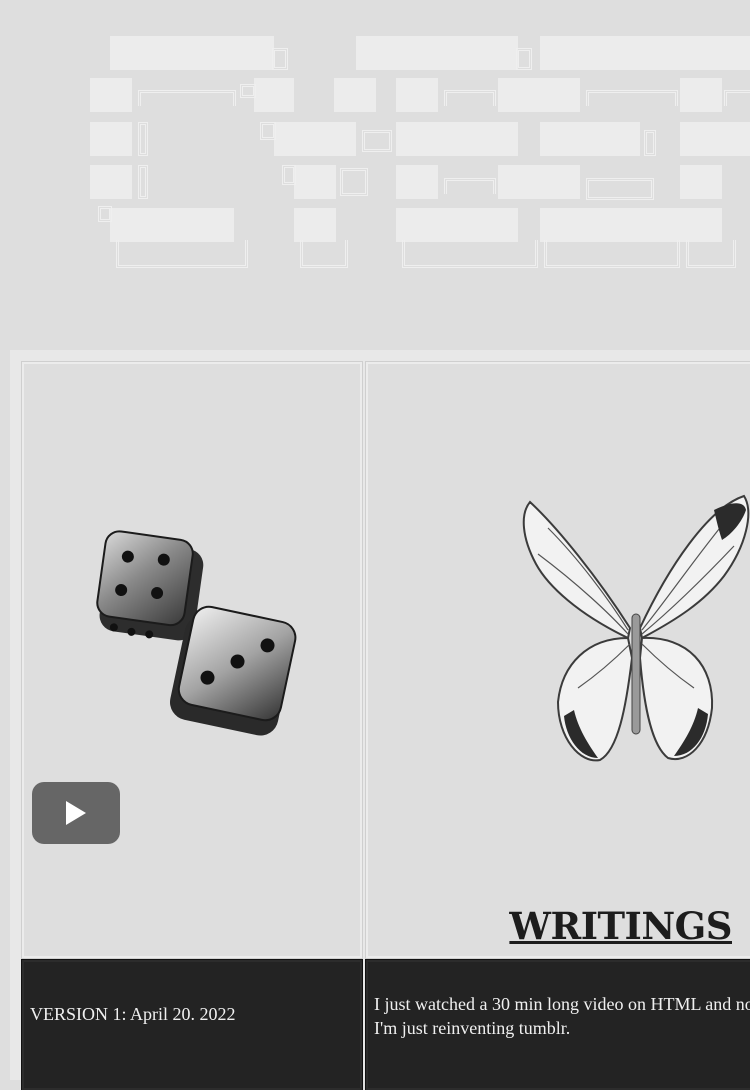 The image size is (750, 1090). What do you see at coordinates (133, 1014) in the screenshot?
I see `version-label: VERSION 1: April 20. 2022` at bounding box center [133, 1014].